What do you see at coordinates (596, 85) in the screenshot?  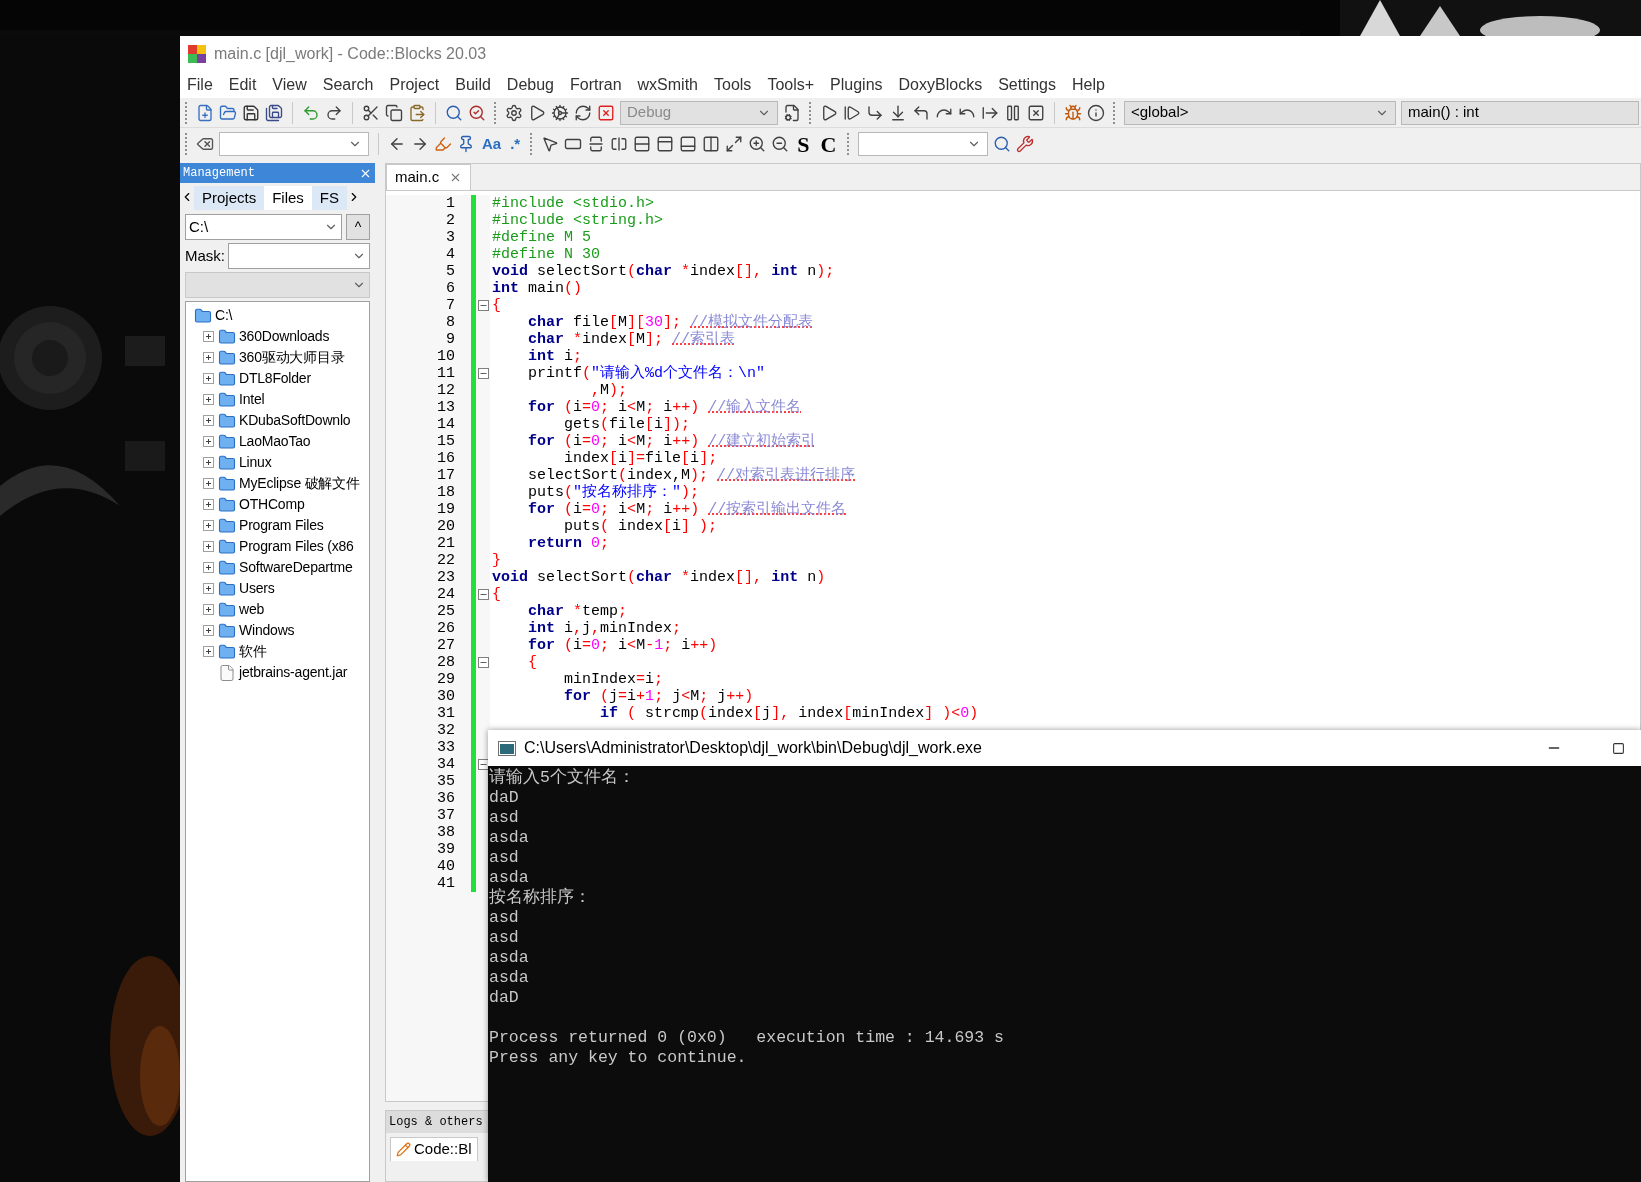 I see `menu-item: Fortran` at bounding box center [596, 85].